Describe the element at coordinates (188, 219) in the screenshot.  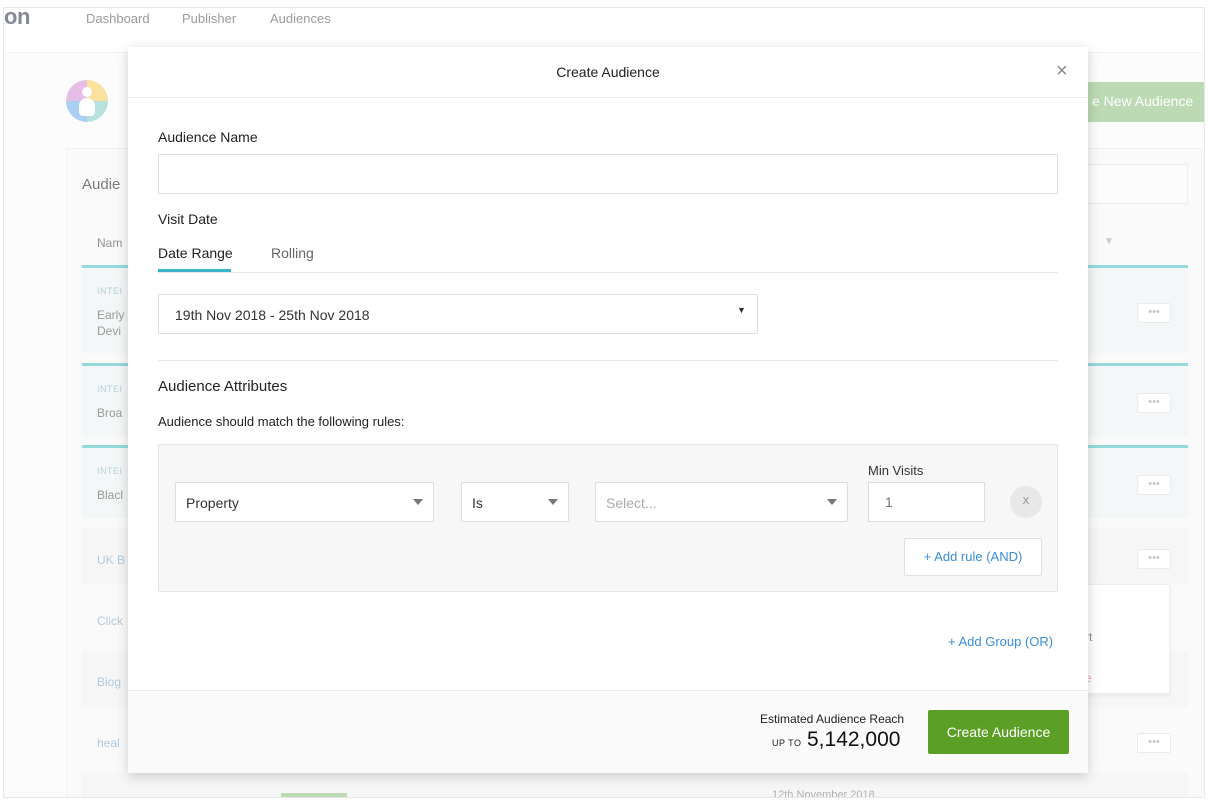
I see `visit-date-label: Visit Date` at that location.